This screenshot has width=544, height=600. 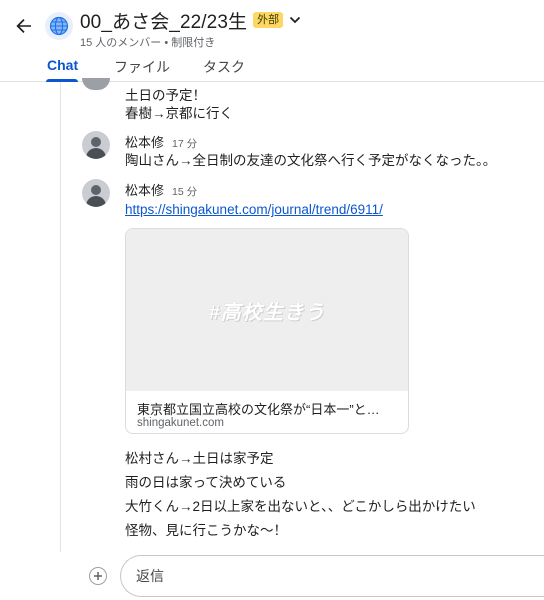 I want to click on space-menu-dropdown, so click(x=296, y=20).